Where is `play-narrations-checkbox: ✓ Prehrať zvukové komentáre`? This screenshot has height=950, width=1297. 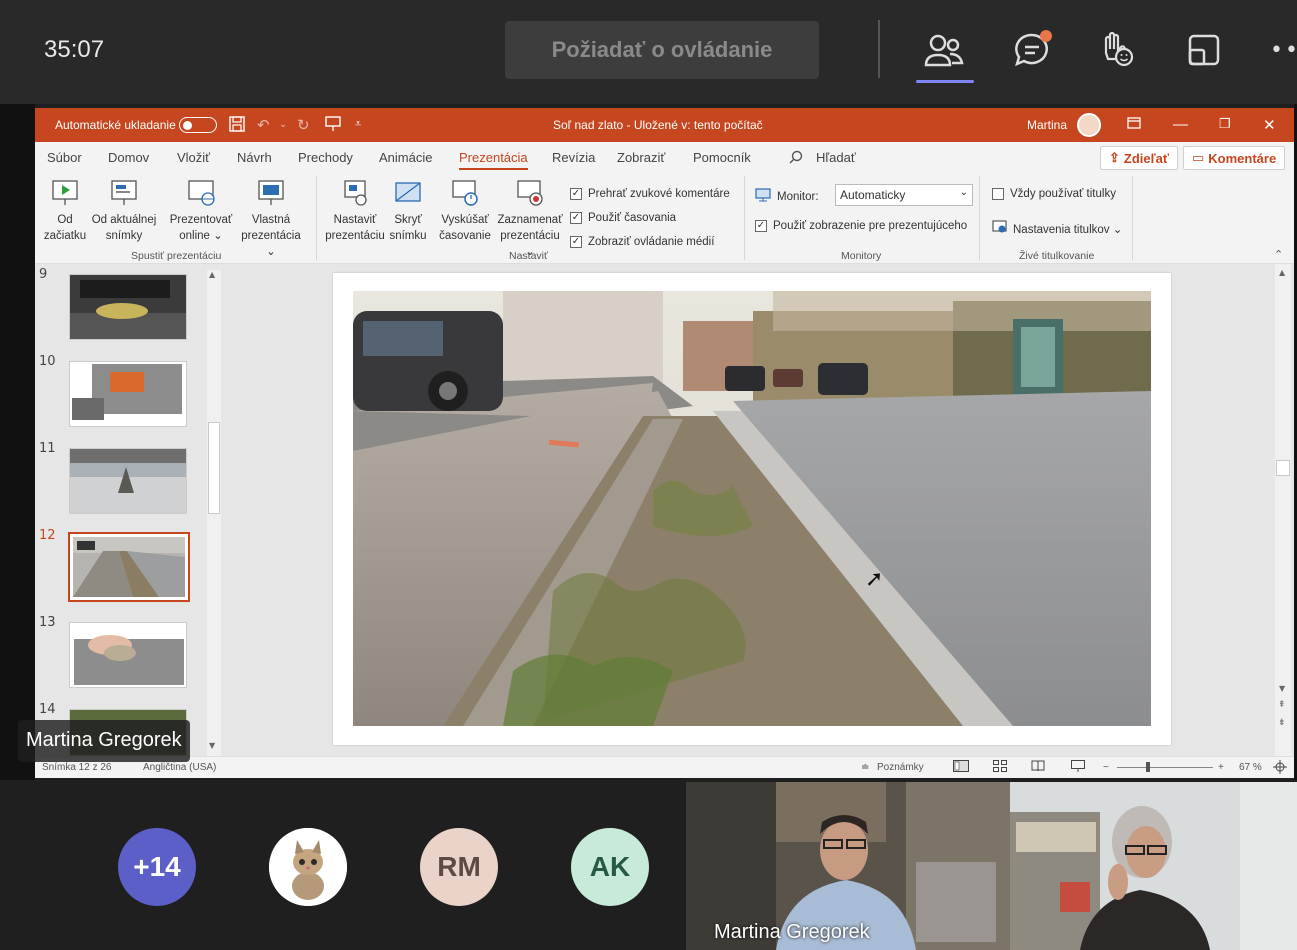
play-narrations-checkbox: ✓ Prehrať zvukové komentáre is located at coordinates (650, 194).